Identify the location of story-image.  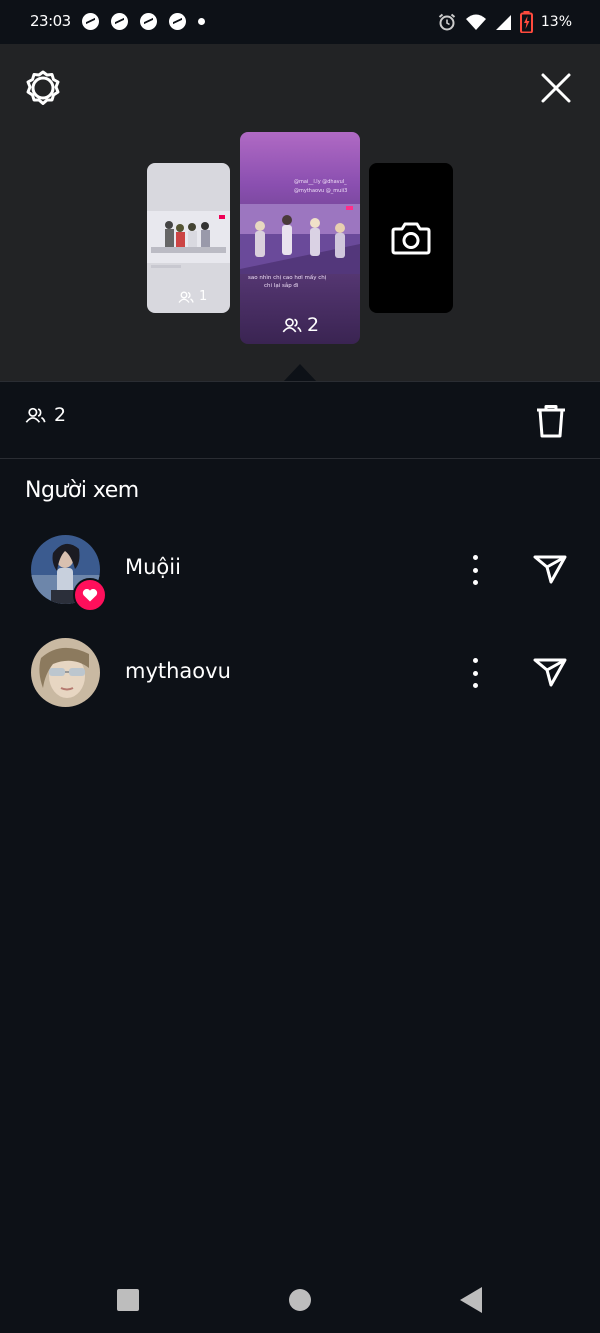
(300, 239).